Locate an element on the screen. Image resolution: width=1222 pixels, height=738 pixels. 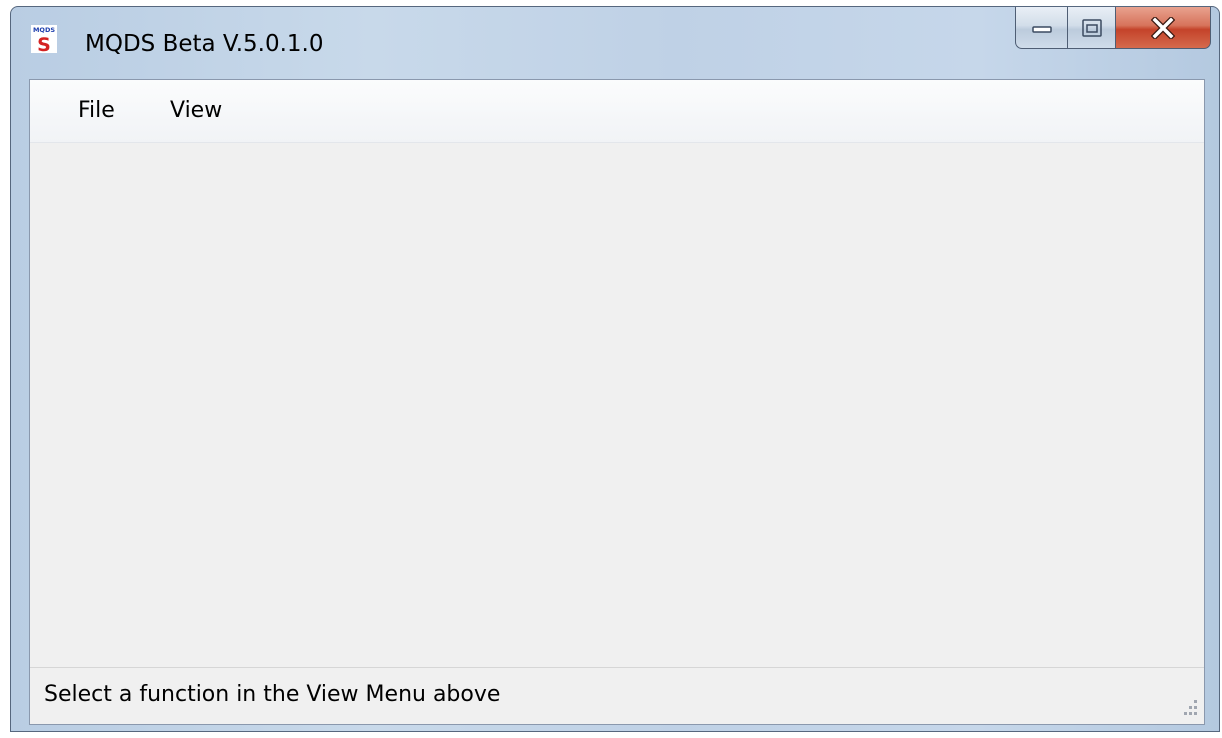
maximize-icon is located at coordinates (1091, 27).